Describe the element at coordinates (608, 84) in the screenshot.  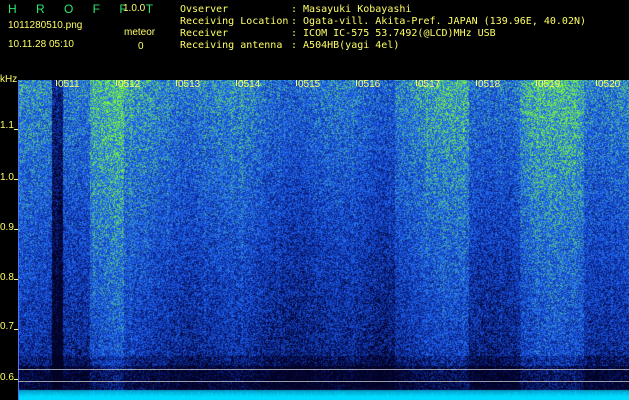
I see `x-tick-0520: 0520` at that location.